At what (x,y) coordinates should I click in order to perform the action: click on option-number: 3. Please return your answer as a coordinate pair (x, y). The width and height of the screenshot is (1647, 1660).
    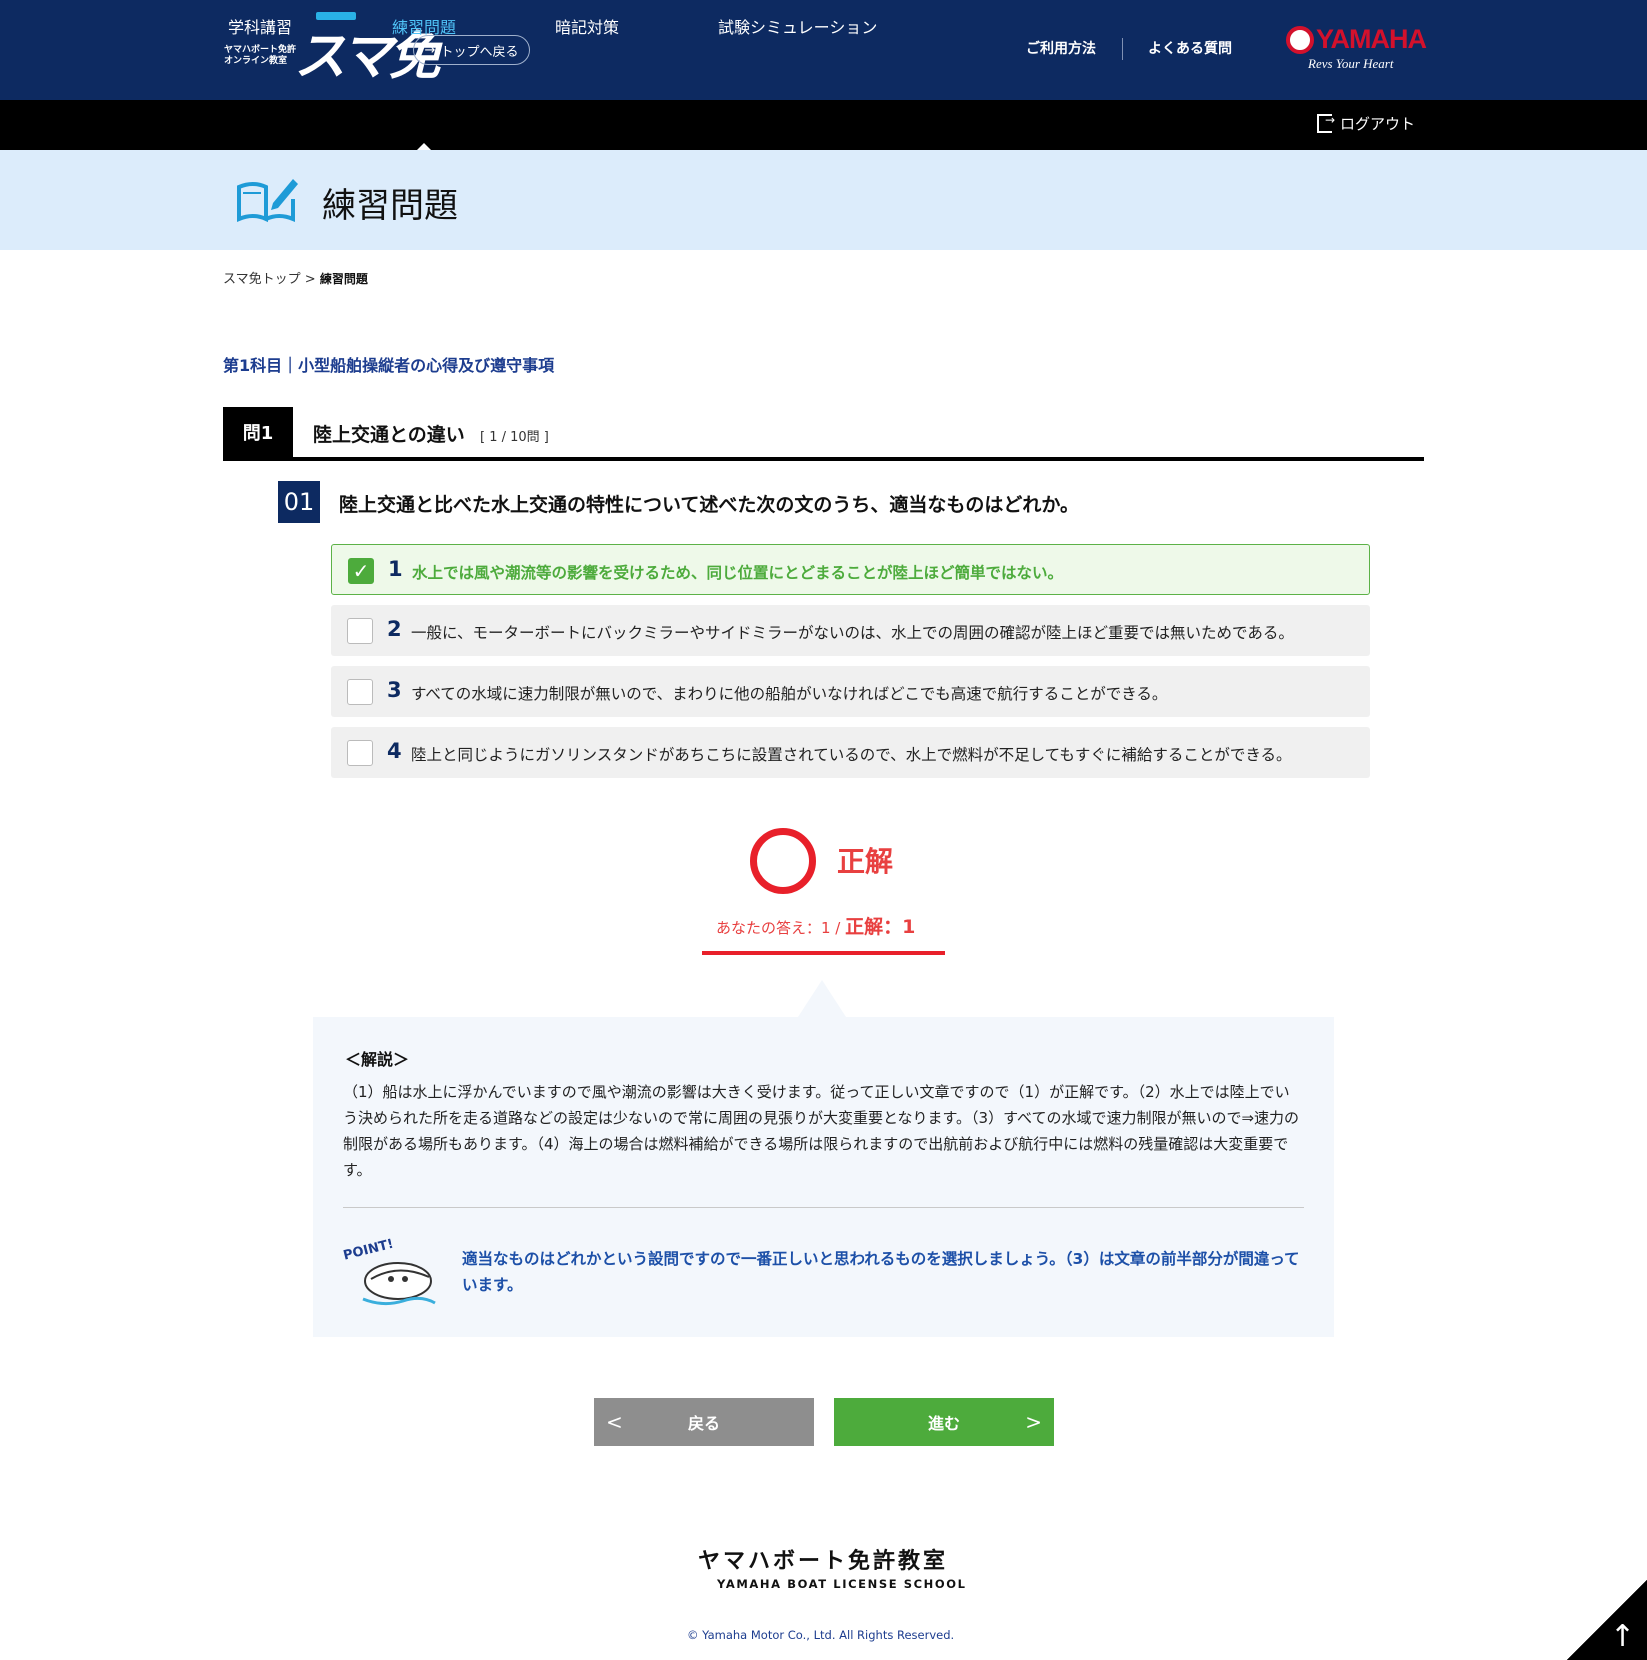
    Looking at the image, I should click on (394, 690).